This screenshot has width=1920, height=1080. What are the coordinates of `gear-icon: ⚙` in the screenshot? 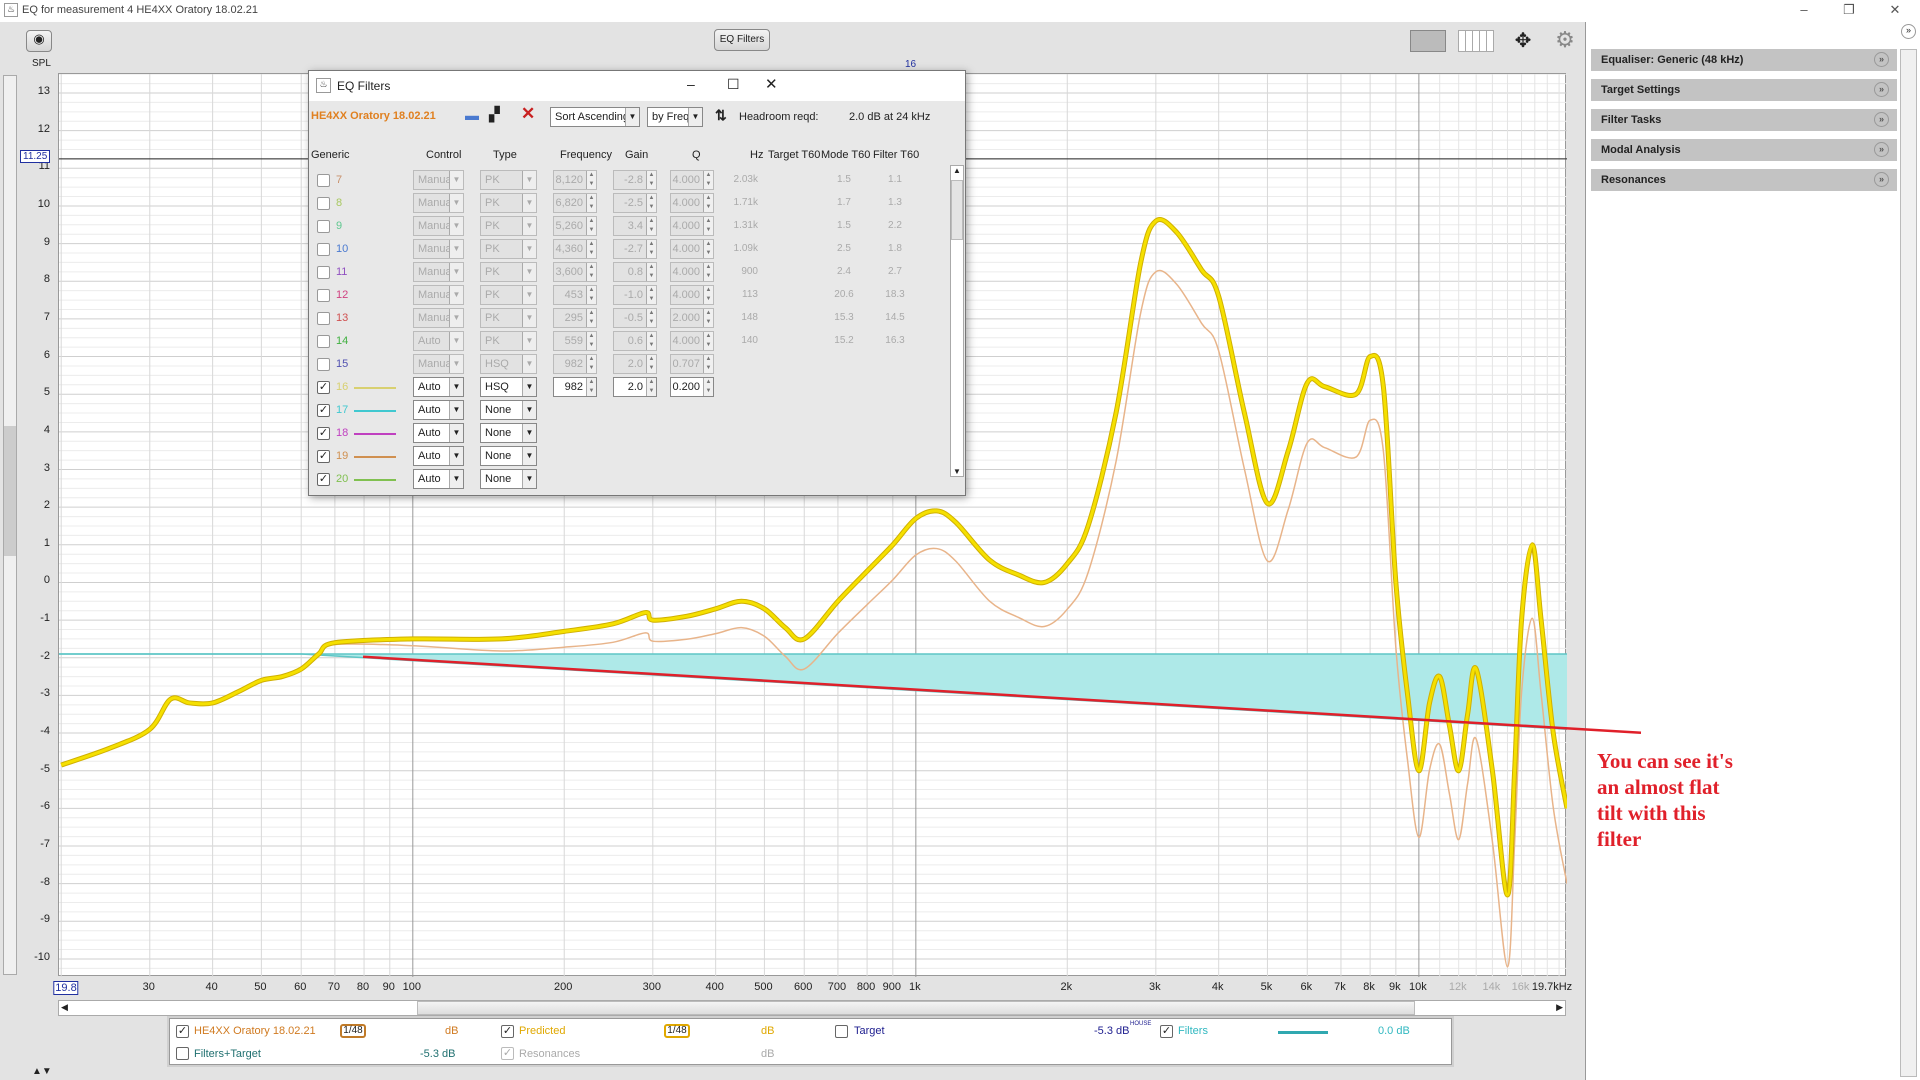 It's located at (1565, 40).